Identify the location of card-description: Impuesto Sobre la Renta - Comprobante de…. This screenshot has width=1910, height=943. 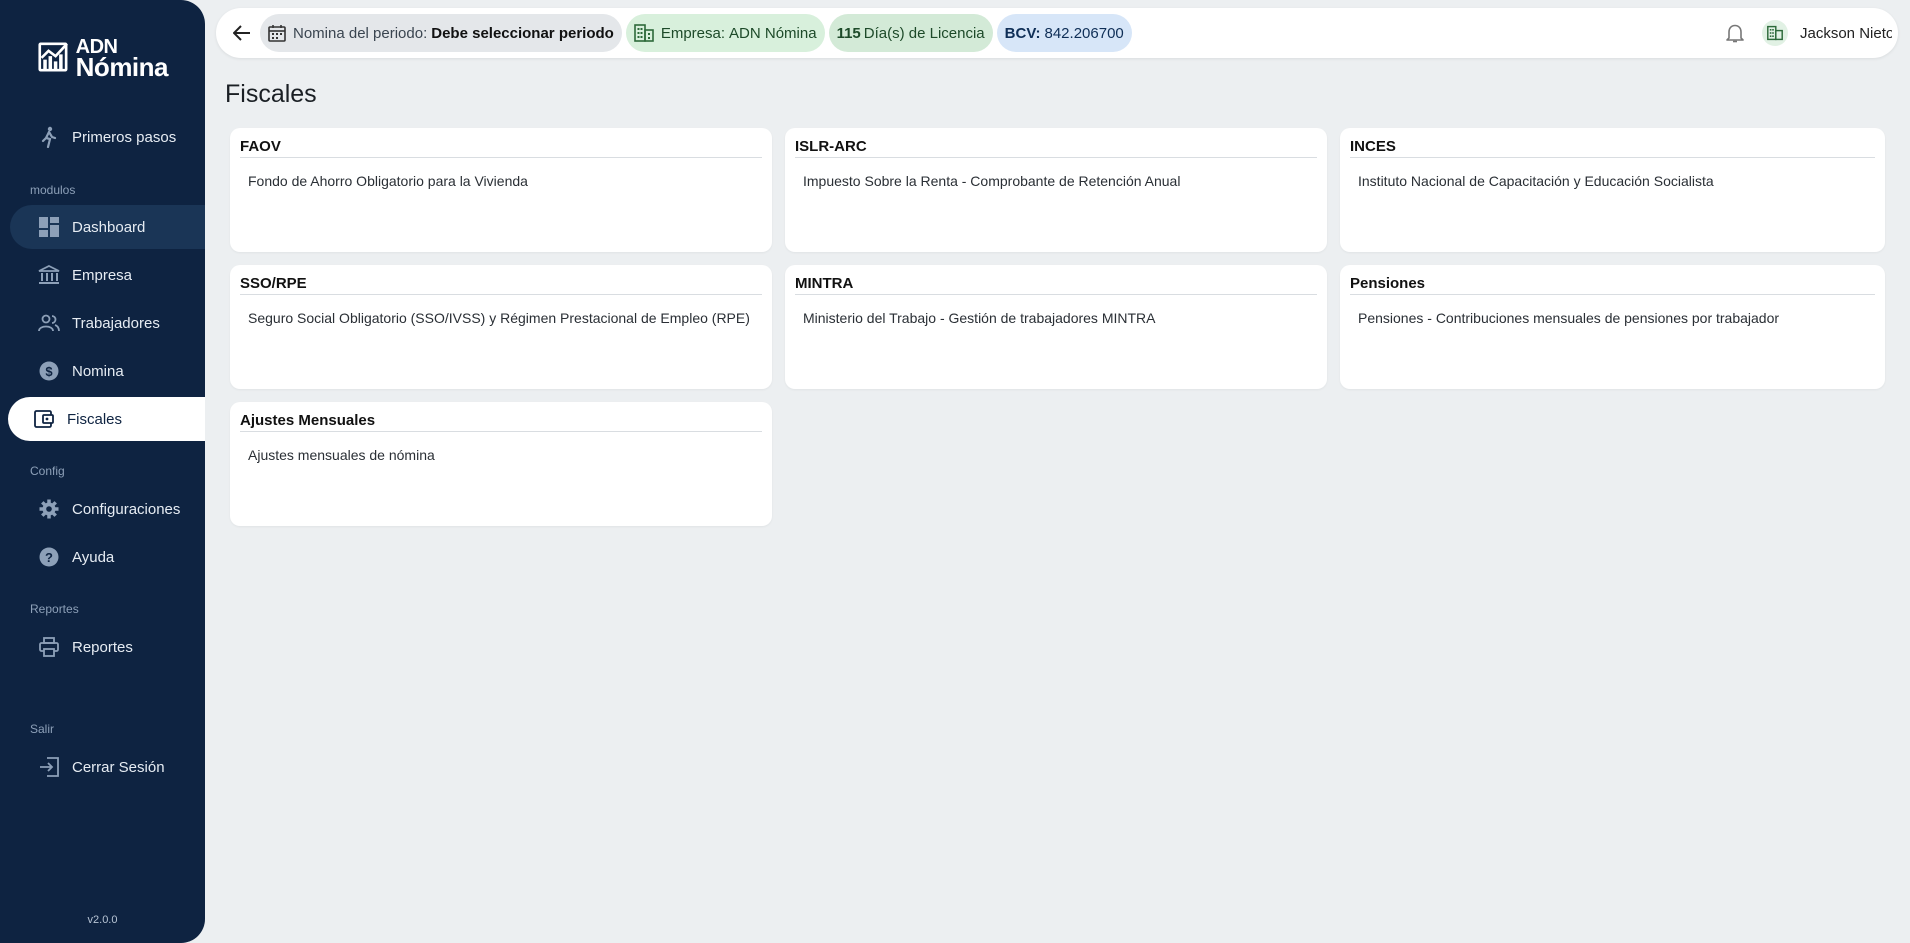
(992, 181).